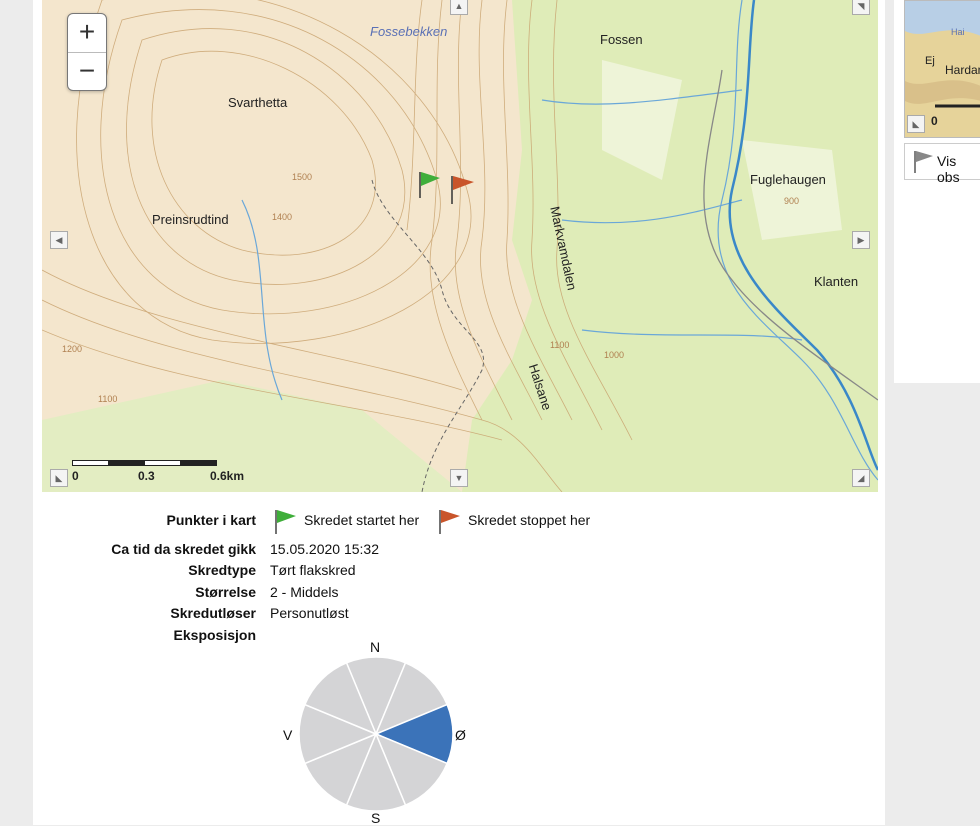 This screenshot has height=826, width=980. What do you see at coordinates (302, 177) in the screenshot?
I see `contour-label: 1500` at bounding box center [302, 177].